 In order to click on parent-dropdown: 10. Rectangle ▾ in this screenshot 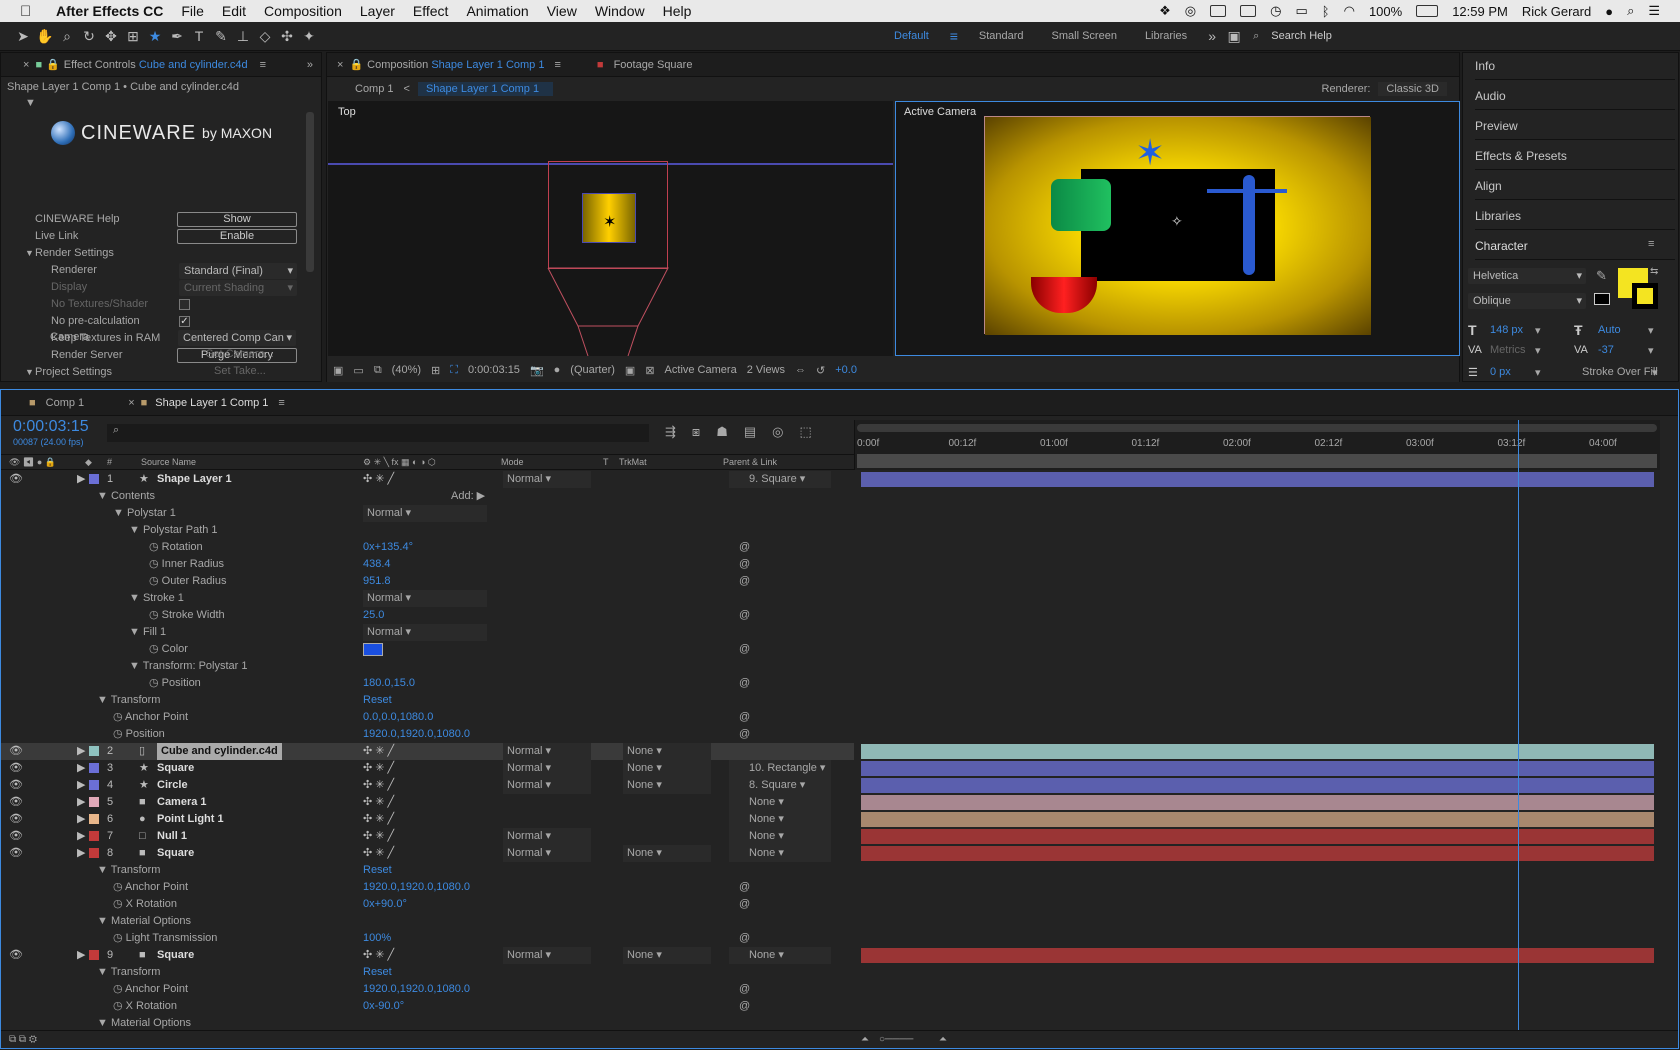, I will do `click(780, 768)`.